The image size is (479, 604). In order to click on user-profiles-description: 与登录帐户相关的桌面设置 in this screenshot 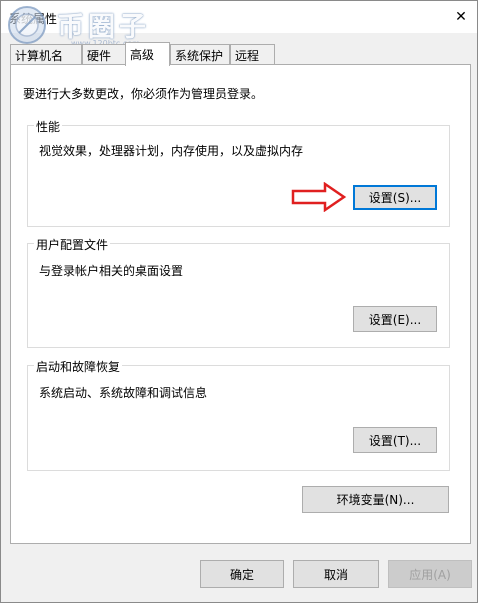, I will do `click(111, 271)`.